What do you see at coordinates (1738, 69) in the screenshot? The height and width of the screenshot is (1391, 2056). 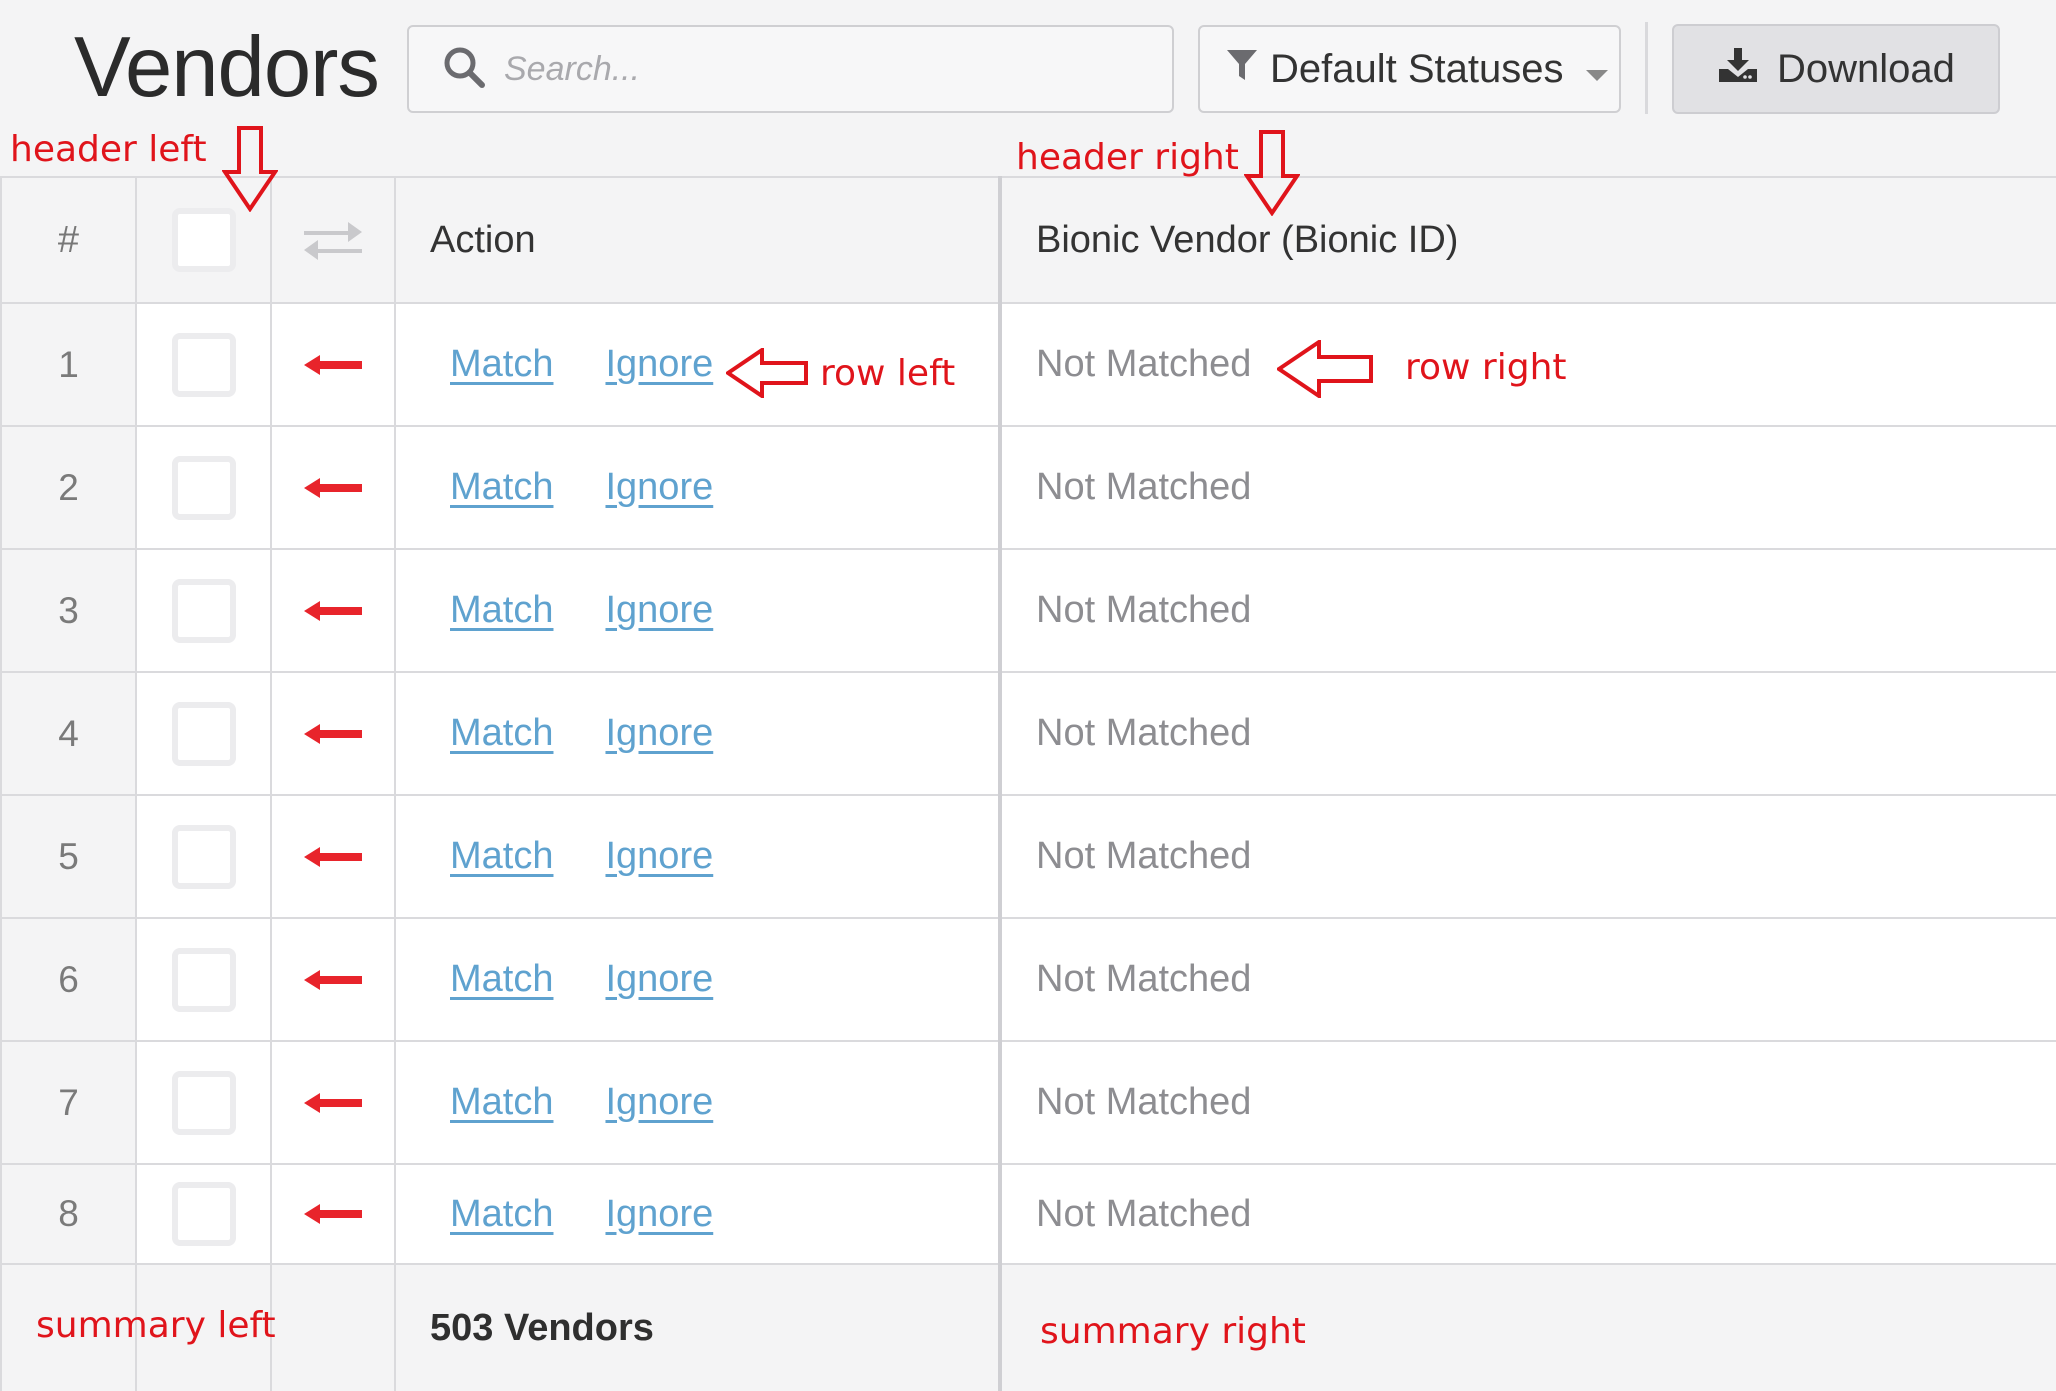 I see `download-icon` at bounding box center [1738, 69].